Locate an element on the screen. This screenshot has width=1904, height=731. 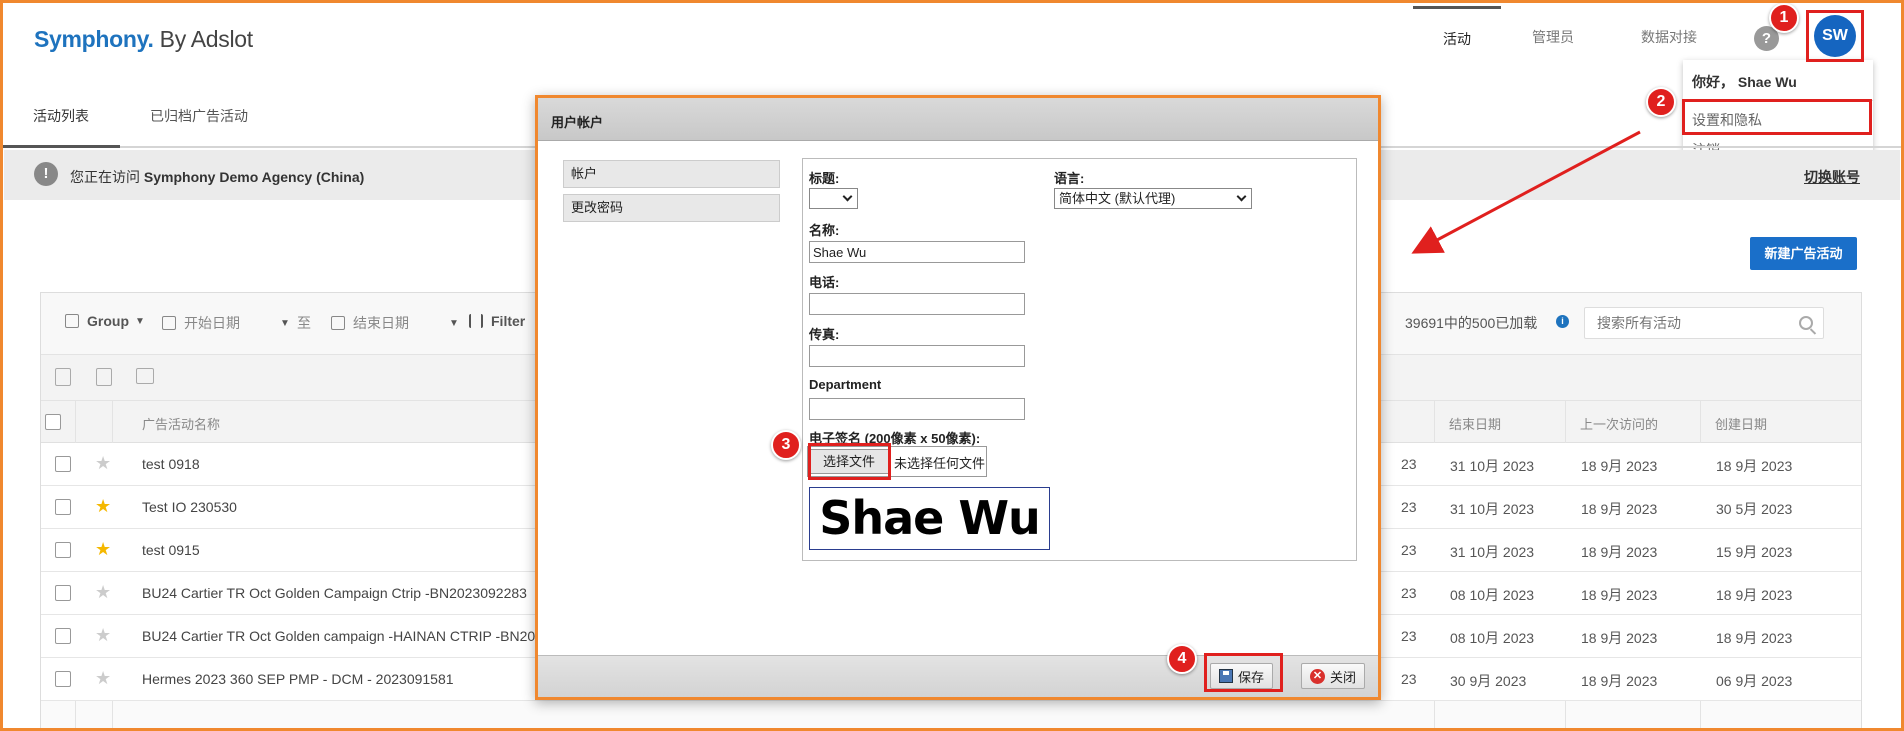
annotation-arrow is located at coordinates (1526, 192).